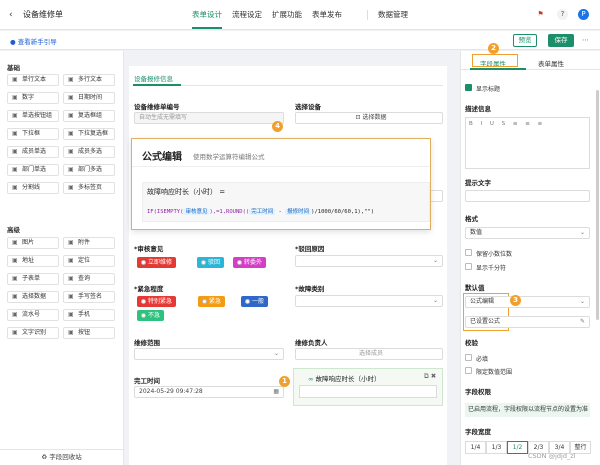 This screenshot has width=600, height=465. Describe the element at coordinates (468, 370) in the screenshot. I see `range-checkbox` at that location.